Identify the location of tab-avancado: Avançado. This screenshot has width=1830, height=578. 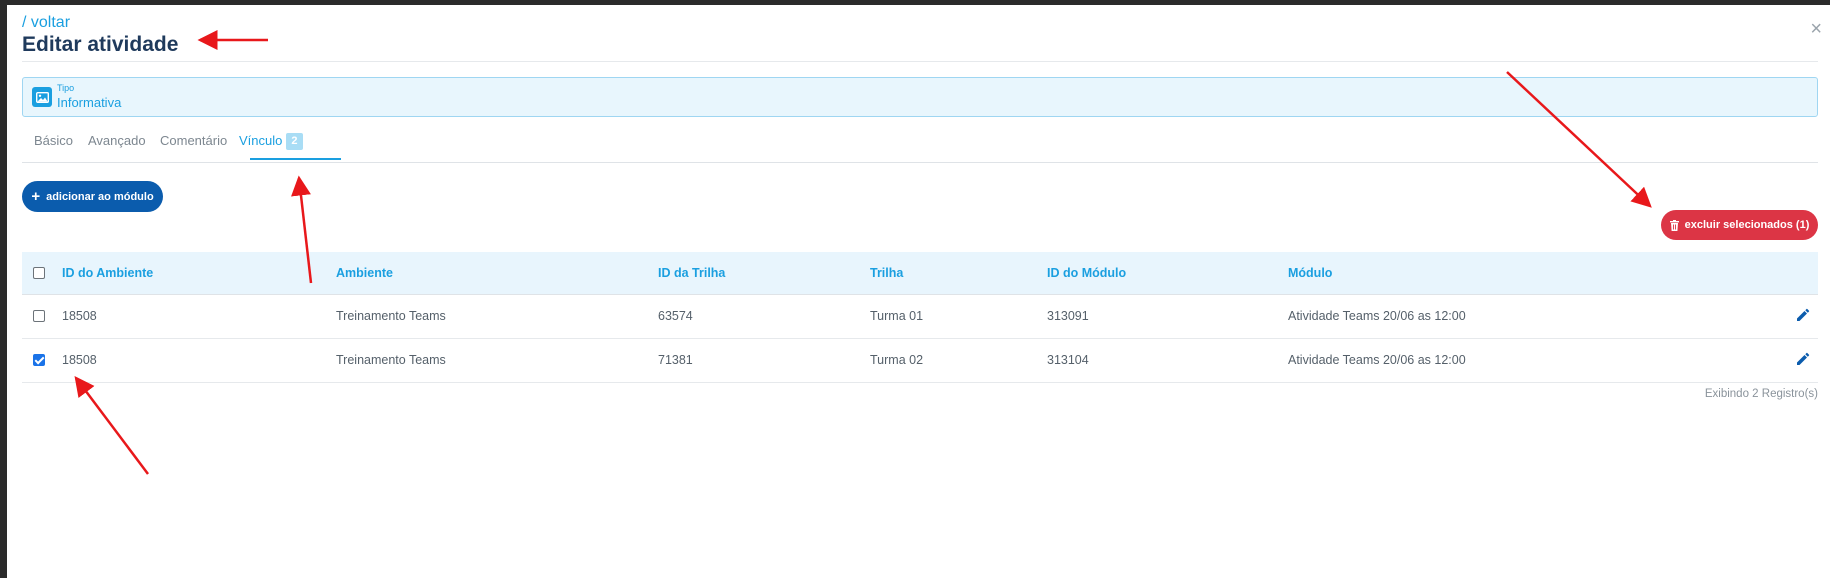
(117, 140).